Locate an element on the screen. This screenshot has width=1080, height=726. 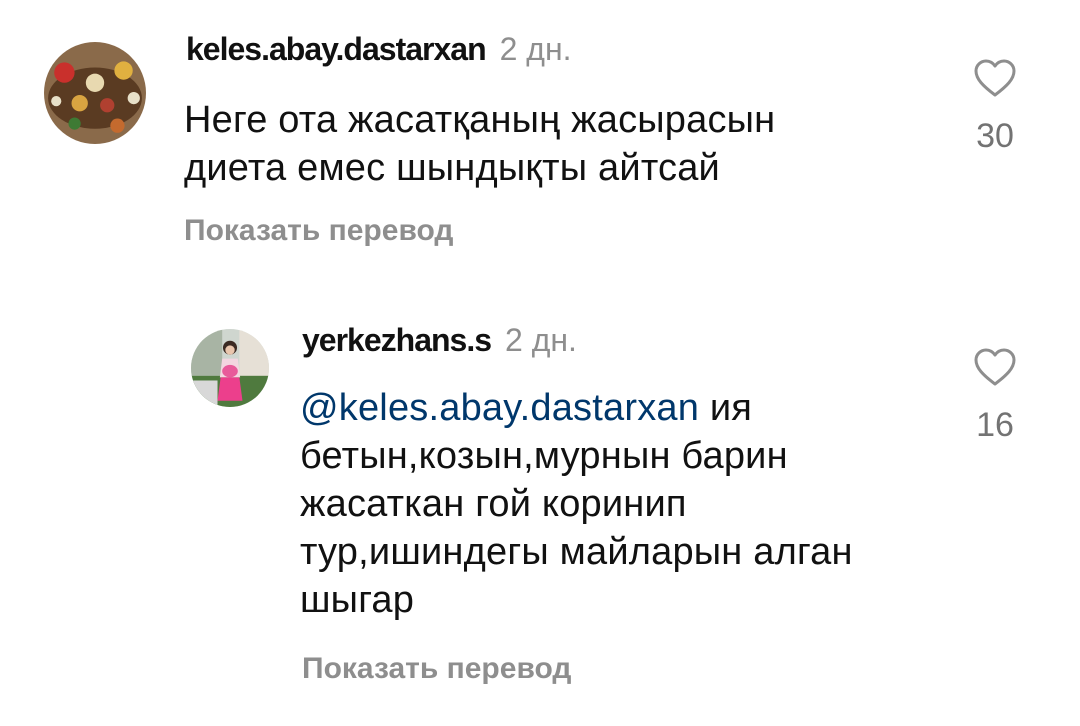
comment-text-line: шыгар is located at coordinates (357, 600).